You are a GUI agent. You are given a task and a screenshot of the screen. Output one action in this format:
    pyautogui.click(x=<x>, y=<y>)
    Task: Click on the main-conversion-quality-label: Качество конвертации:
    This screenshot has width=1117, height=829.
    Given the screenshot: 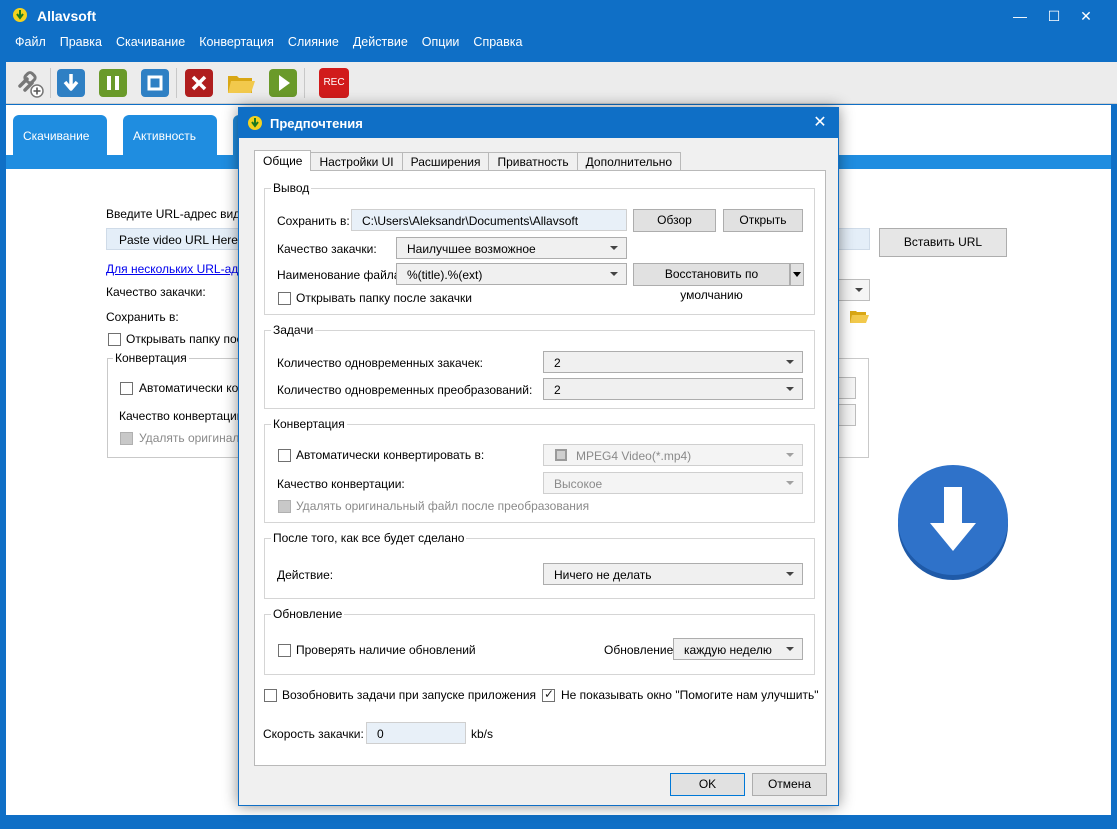 What is the action you would take?
    pyautogui.click(x=183, y=416)
    